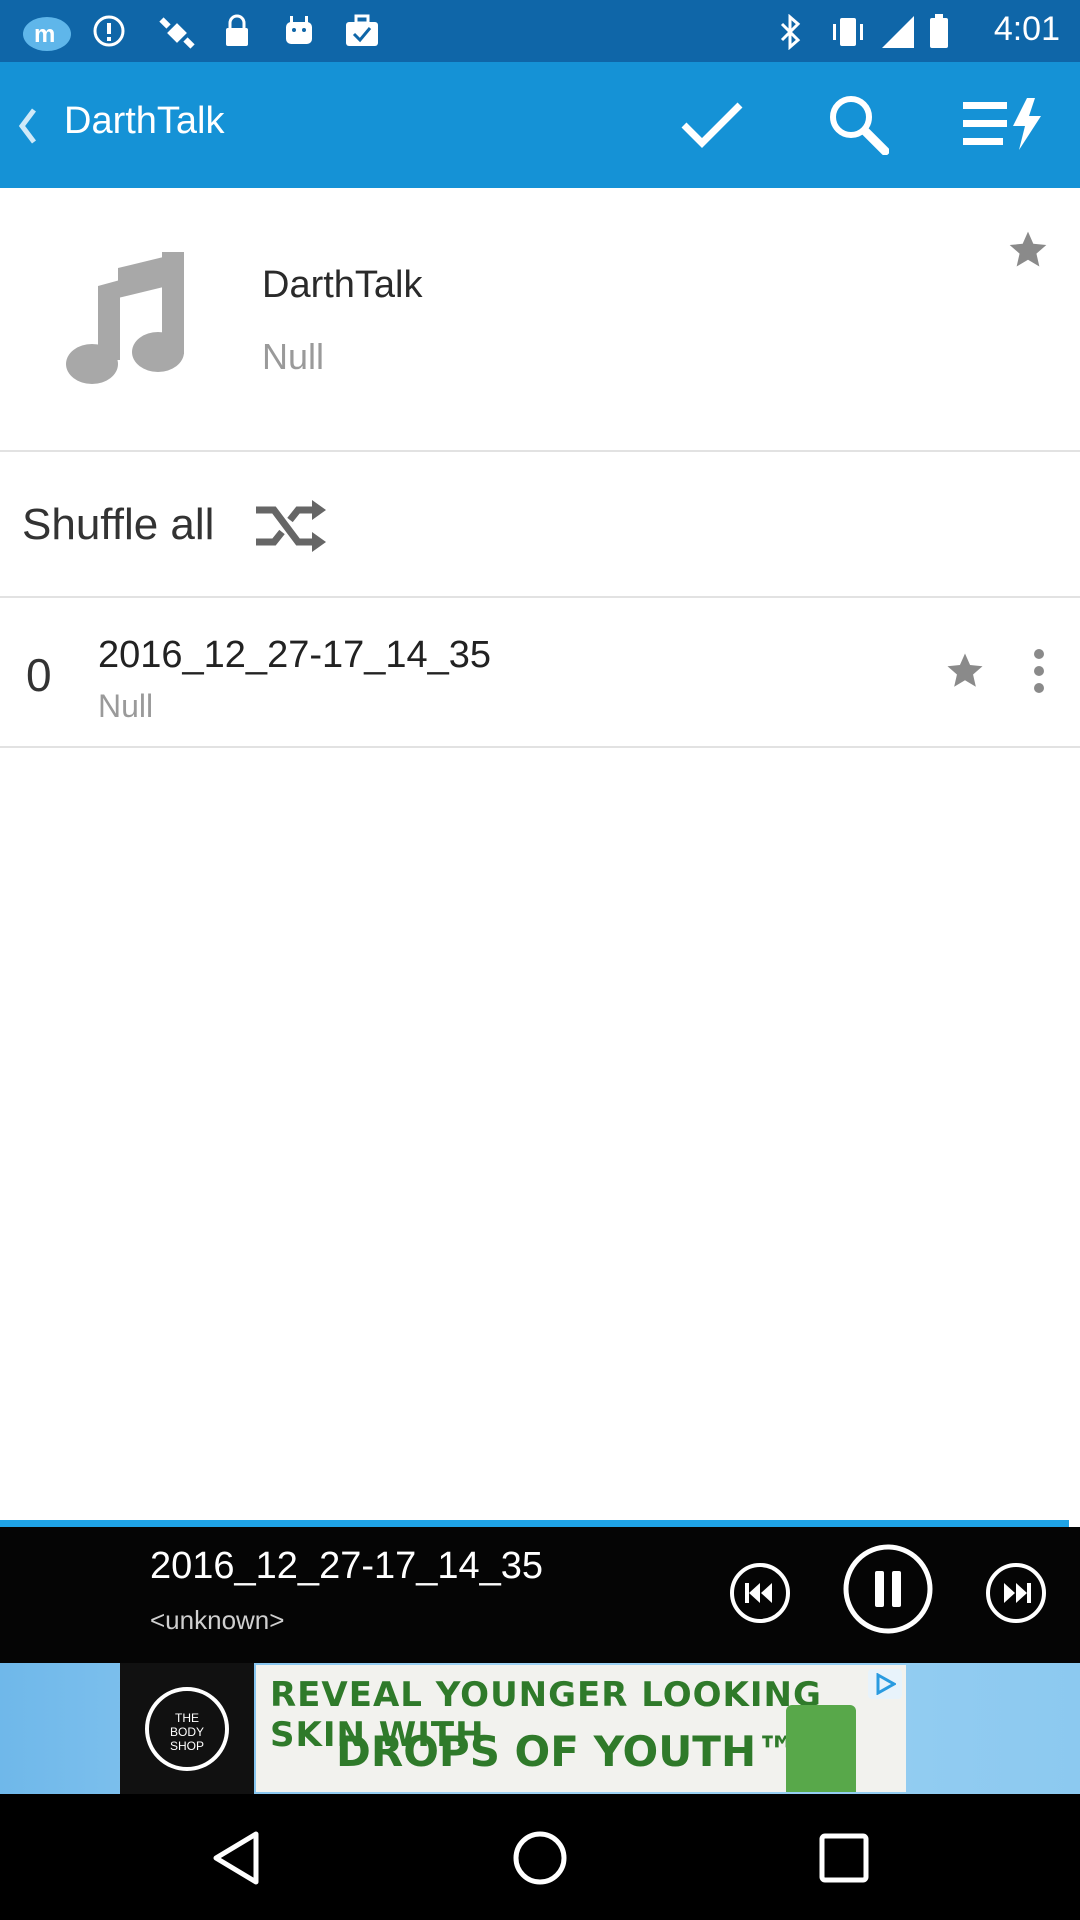  What do you see at coordinates (885, 1684) in the screenshot?
I see `ad-choices-icon` at bounding box center [885, 1684].